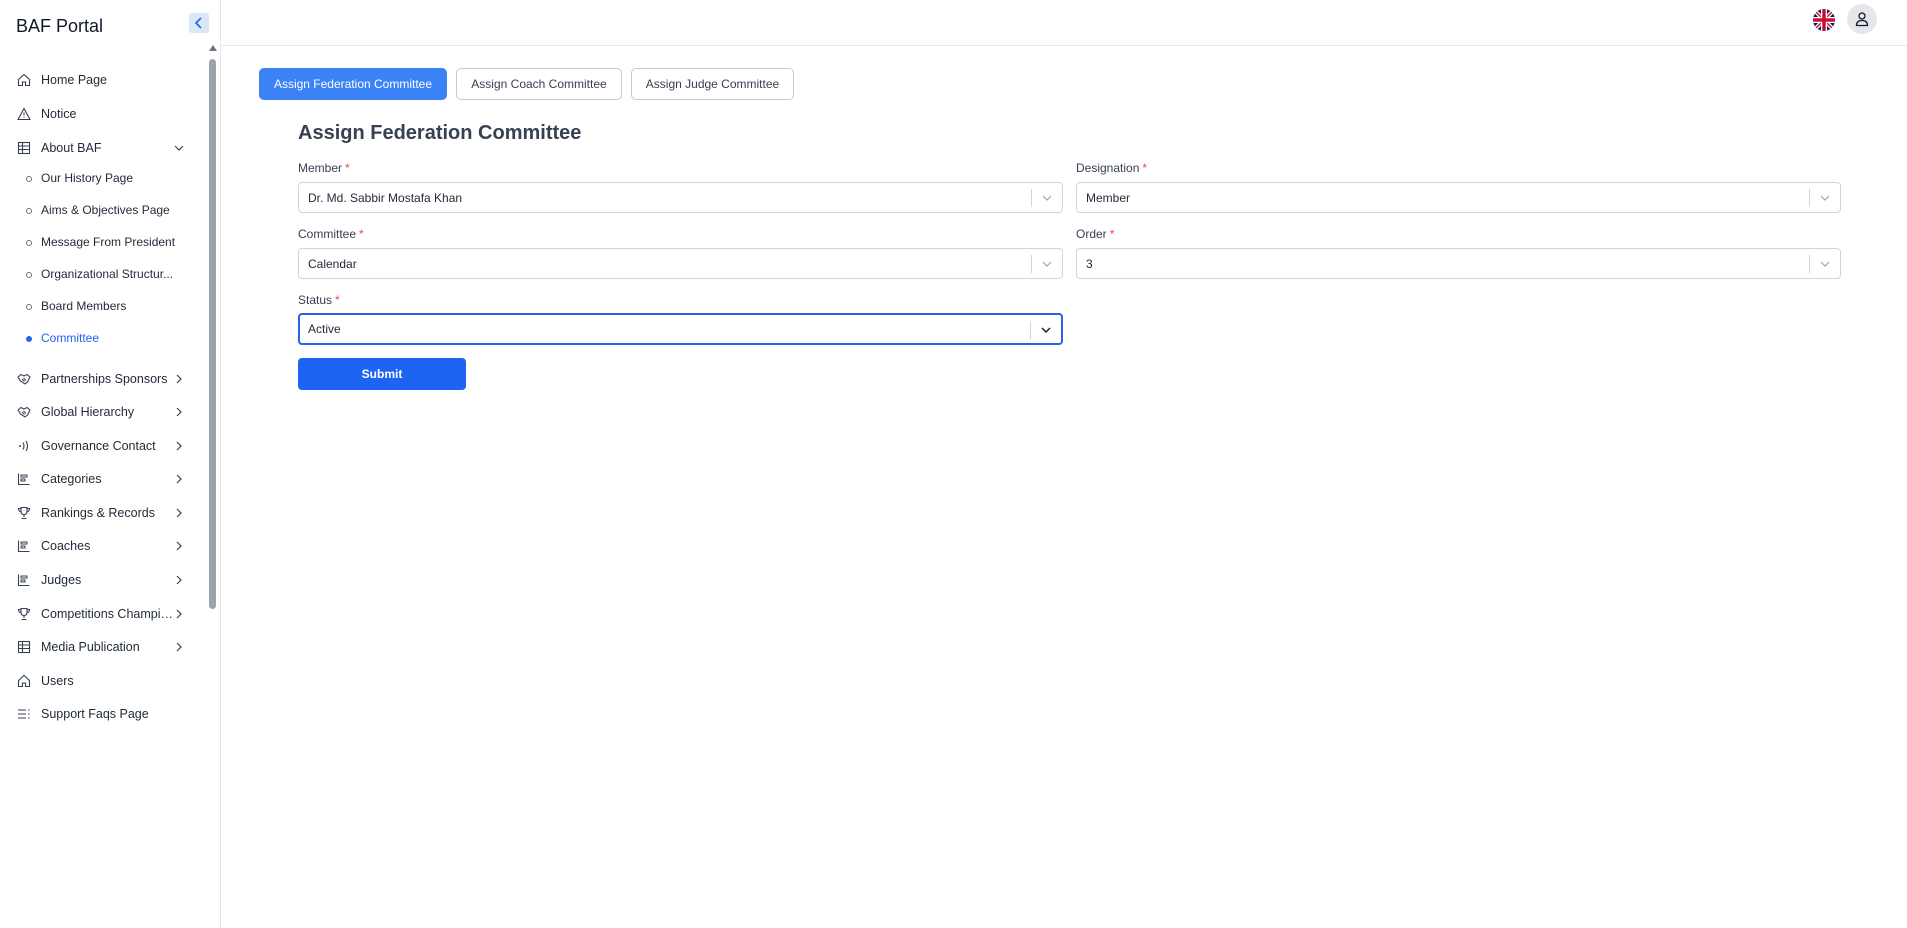 Image resolution: width=1907 pixels, height=928 pixels. What do you see at coordinates (1108, 168) in the screenshot?
I see `designation-label-text: Designation` at bounding box center [1108, 168].